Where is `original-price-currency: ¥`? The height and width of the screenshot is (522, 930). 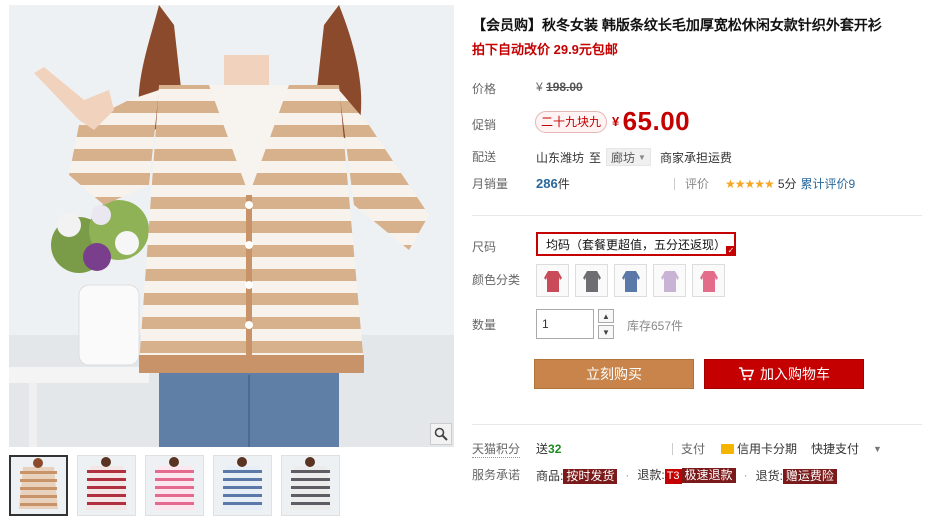
original-price-currency: ¥ is located at coordinates (539, 87).